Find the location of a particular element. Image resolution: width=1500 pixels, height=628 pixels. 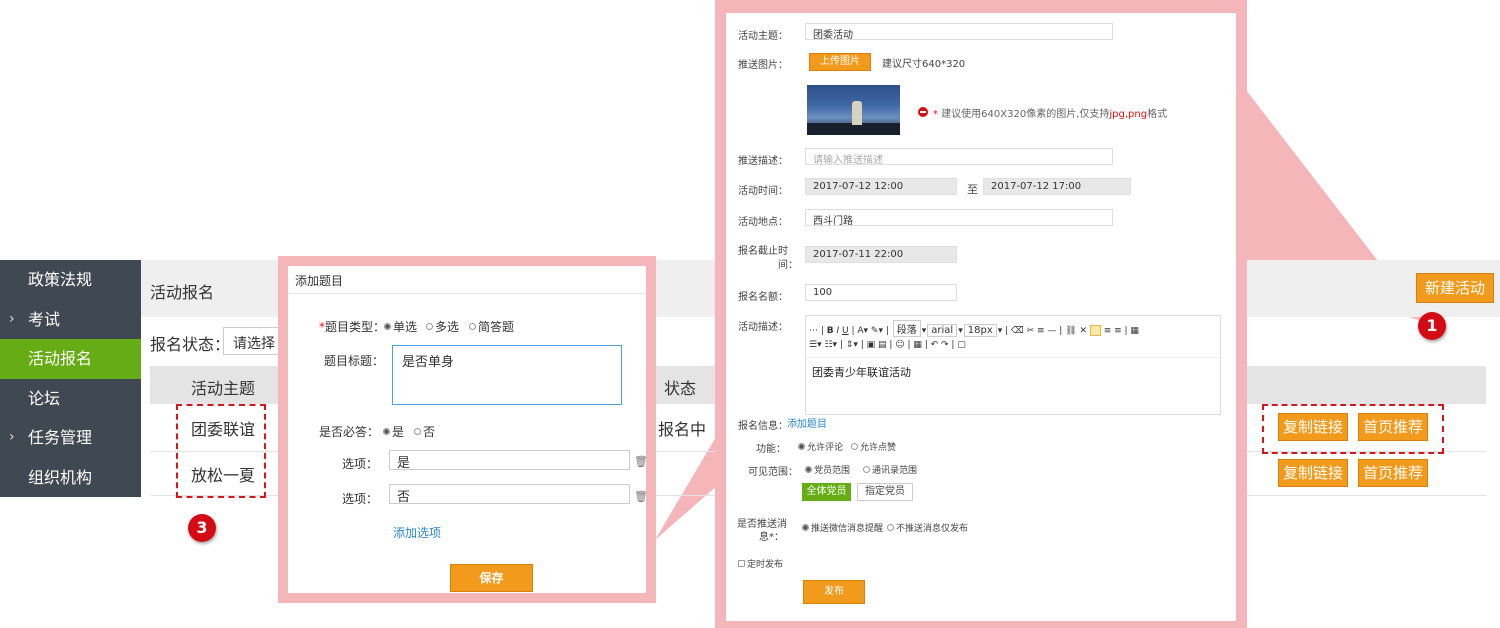

sidebar: 政策法规 › 考试 活动报名 论坛 › 任务管理 组织机构 is located at coordinates (70, 378).